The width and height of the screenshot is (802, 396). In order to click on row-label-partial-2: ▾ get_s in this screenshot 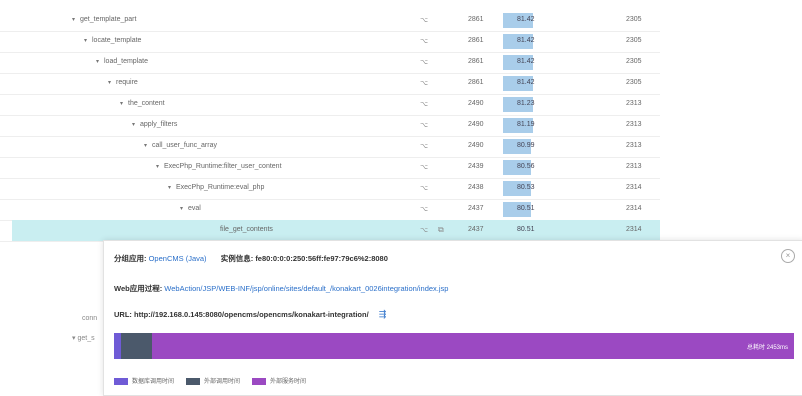, I will do `click(83, 338)`.